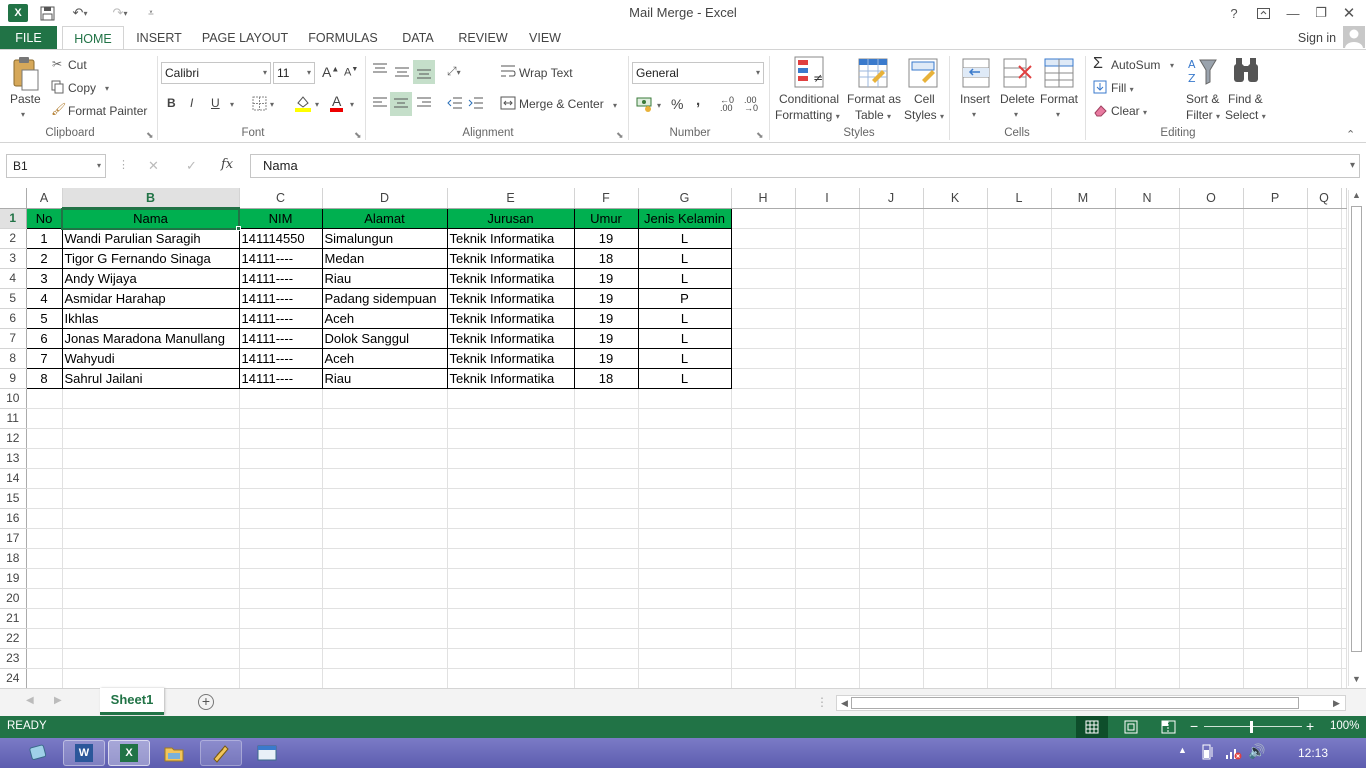 This screenshot has height=768, width=1366. I want to click on sheet-tab-sheet1: Sheet1, so click(132, 701).